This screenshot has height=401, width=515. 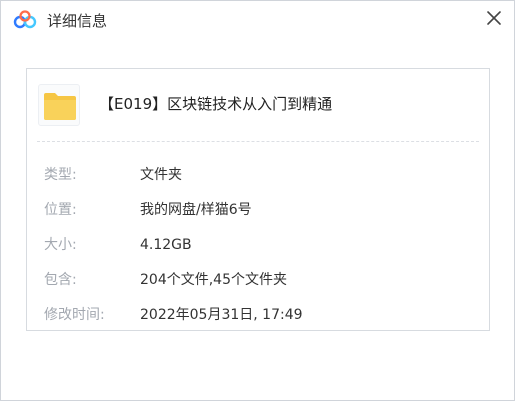 I want to click on detail-value: 我的网盘/样猫6号, so click(x=196, y=210).